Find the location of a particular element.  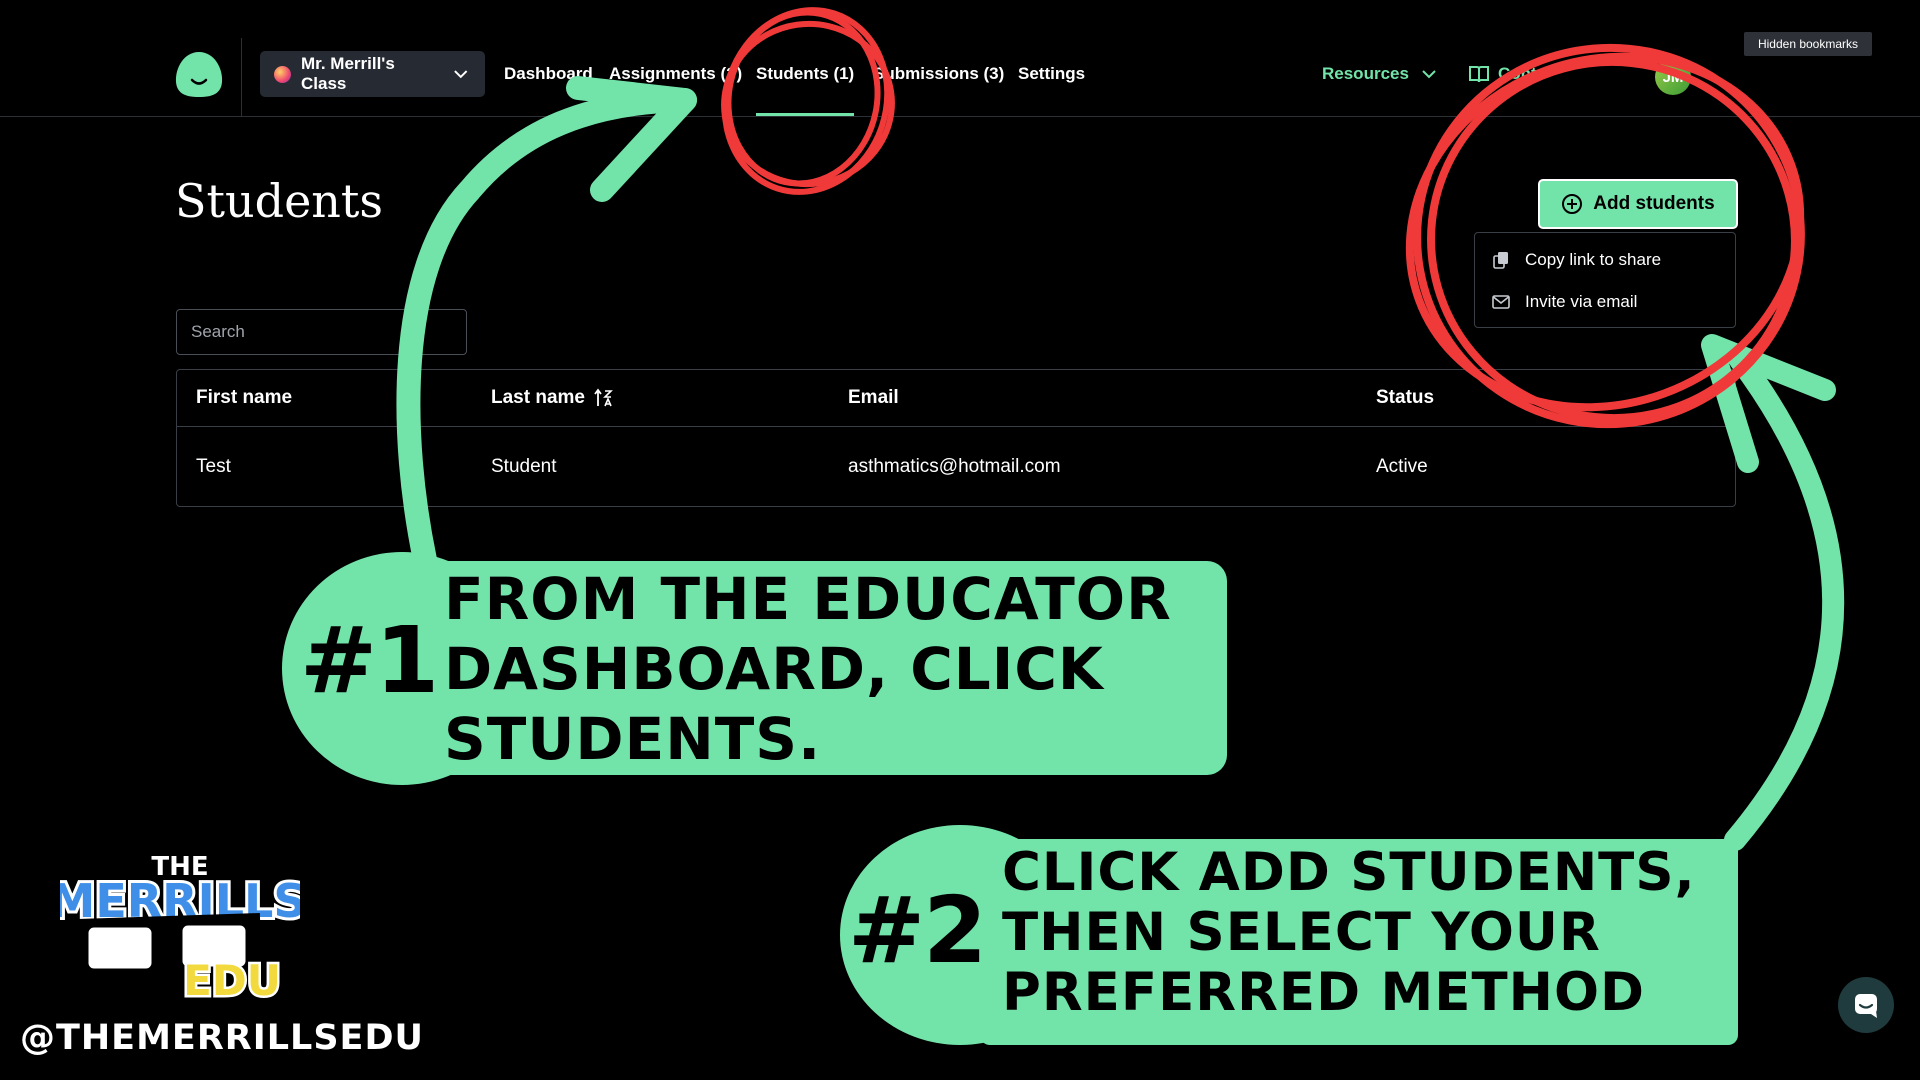

callout-number: #1 is located at coordinates (369, 660).